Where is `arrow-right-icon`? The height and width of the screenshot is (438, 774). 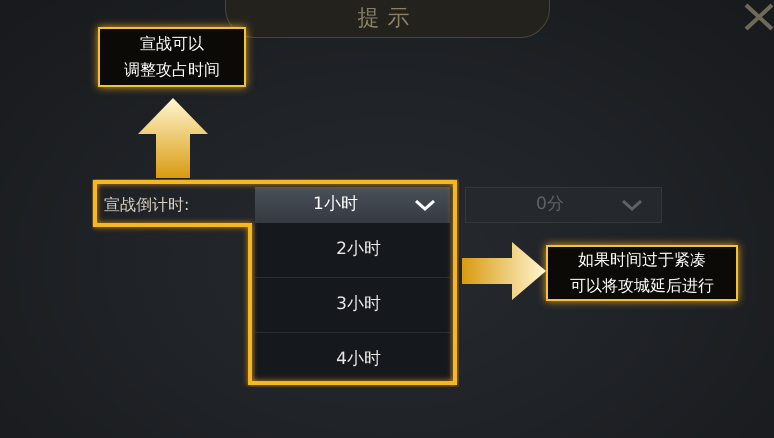 arrow-right-icon is located at coordinates (504, 271).